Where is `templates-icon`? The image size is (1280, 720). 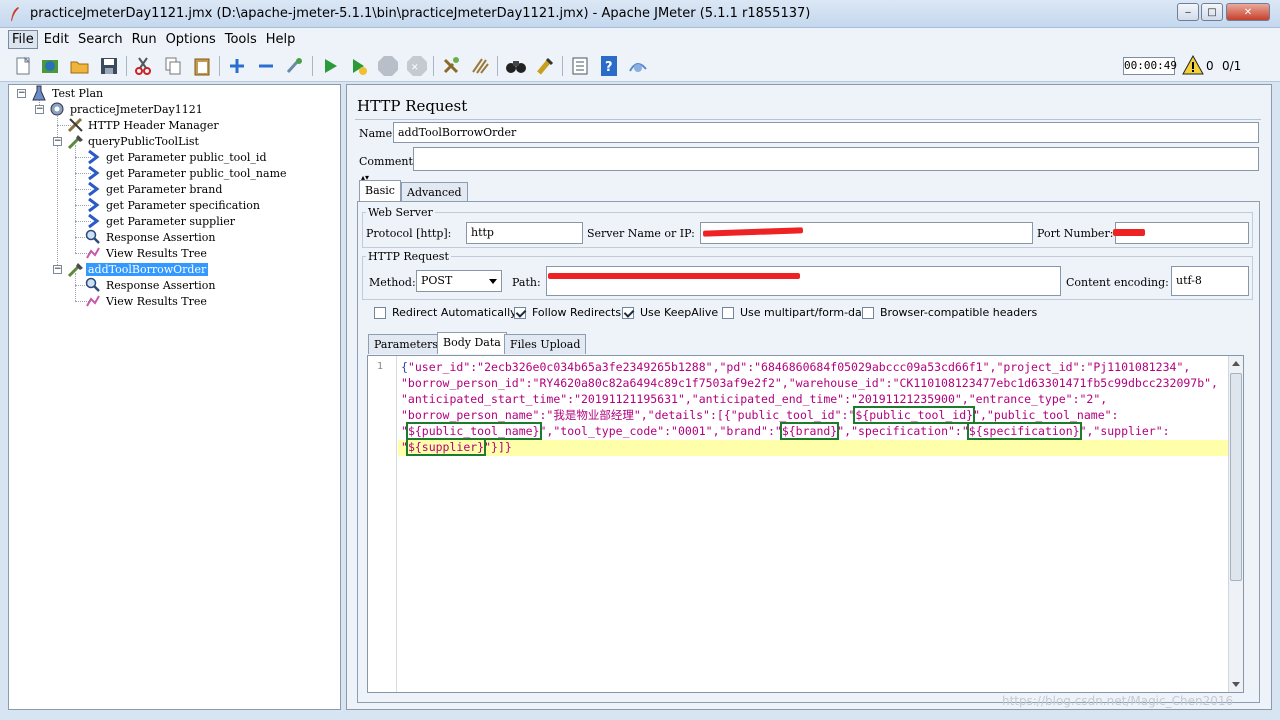 templates-icon is located at coordinates (50, 66).